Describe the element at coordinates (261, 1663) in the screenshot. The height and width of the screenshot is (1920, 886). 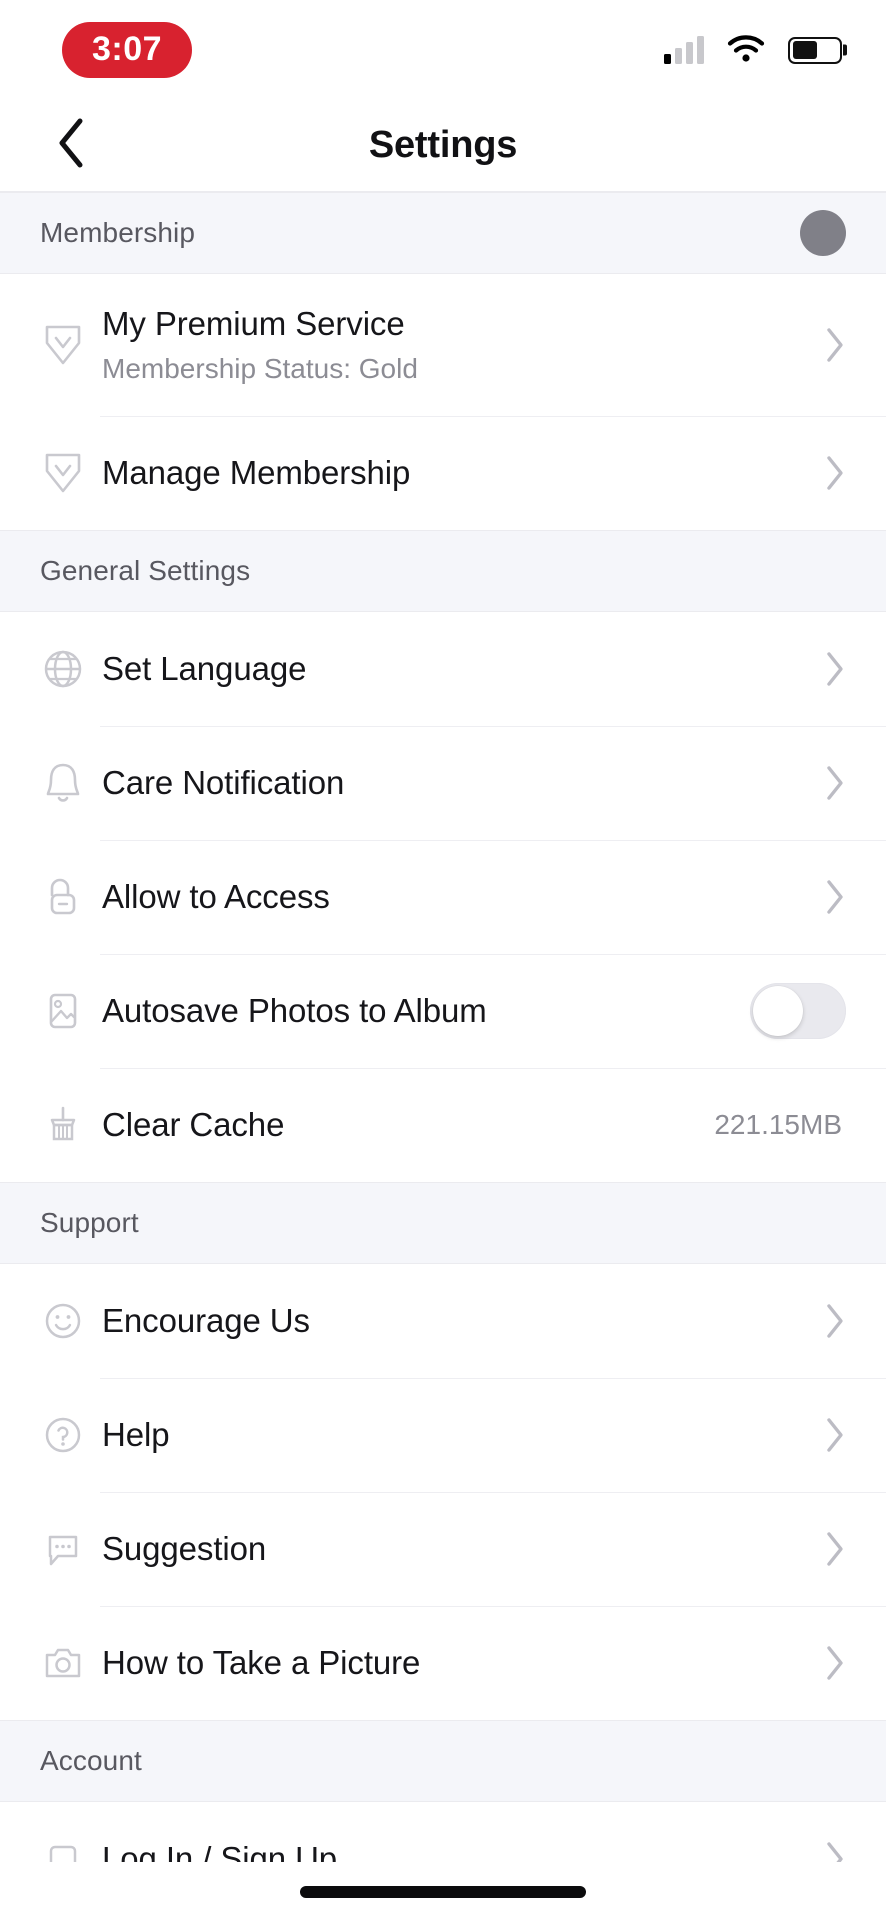
I see `row-title: How to Take a Picture` at that location.